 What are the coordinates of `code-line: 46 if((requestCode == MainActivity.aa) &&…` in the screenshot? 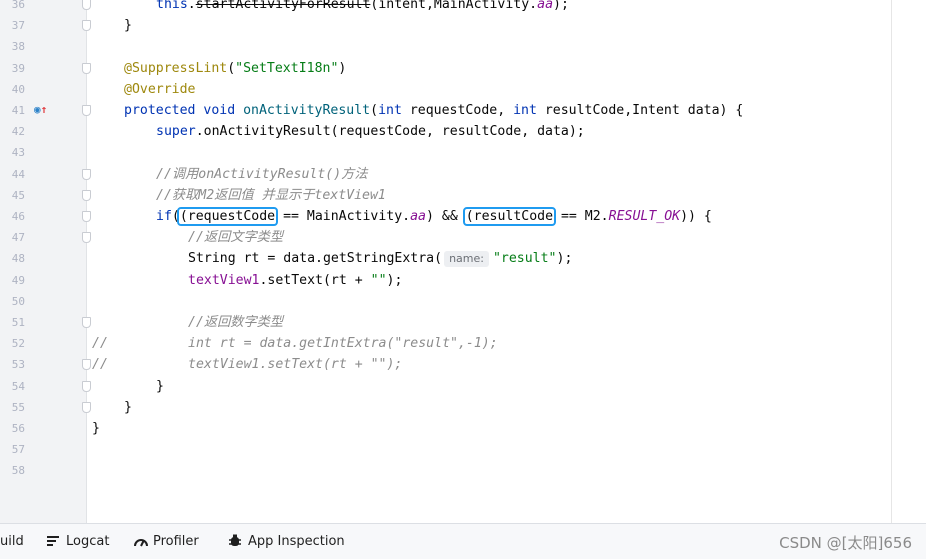 It's located at (445, 216).